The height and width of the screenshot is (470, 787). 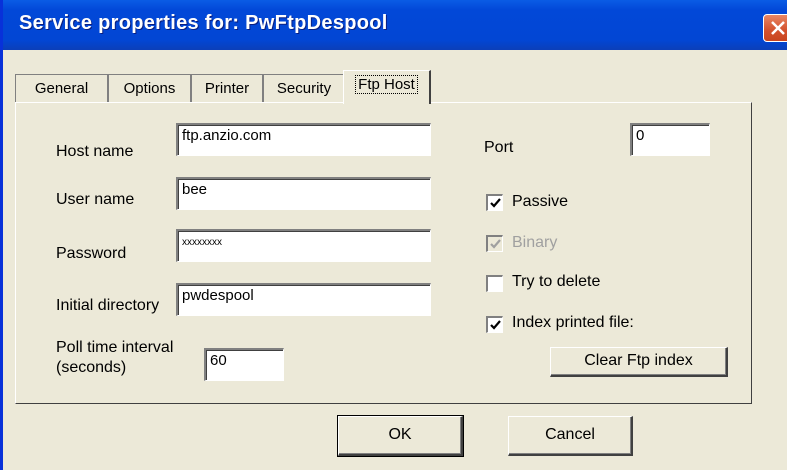 What do you see at coordinates (303, 299) in the screenshot?
I see `initial-directory-field: pwdespool` at bounding box center [303, 299].